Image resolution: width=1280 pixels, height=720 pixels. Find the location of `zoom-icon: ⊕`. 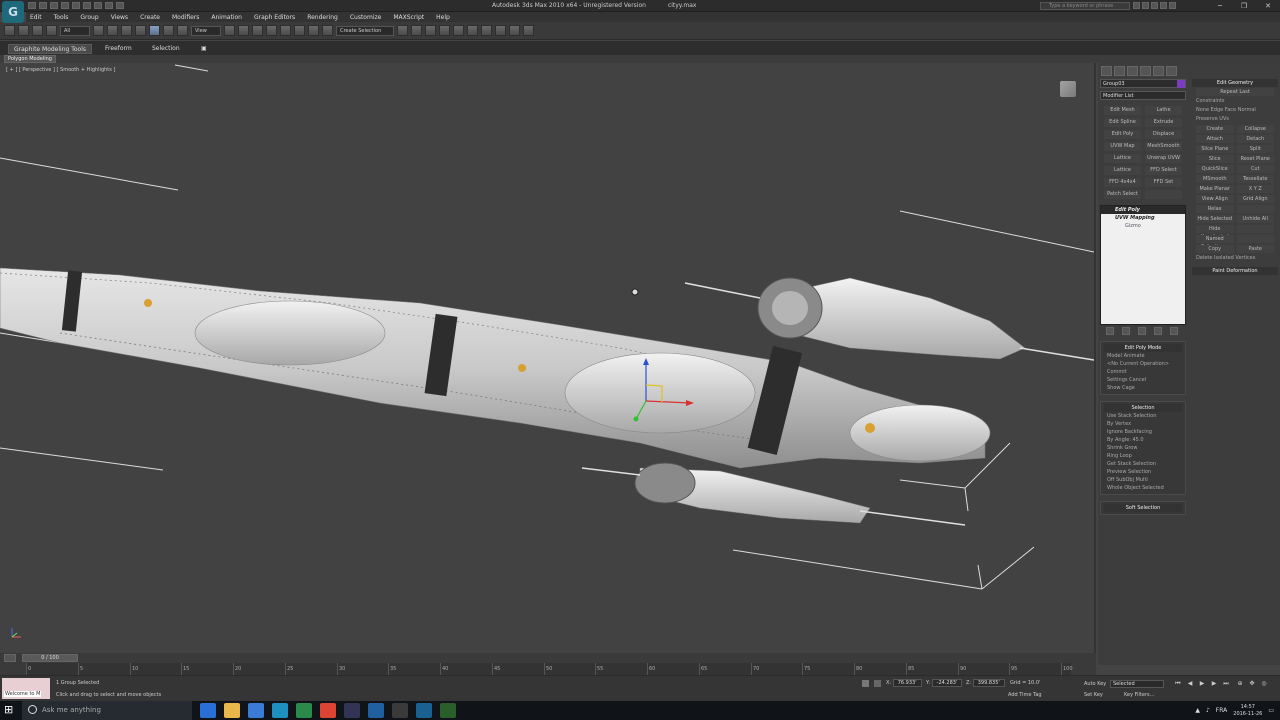

zoom-icon: ⊕ is located at coordinates (1240, 684).